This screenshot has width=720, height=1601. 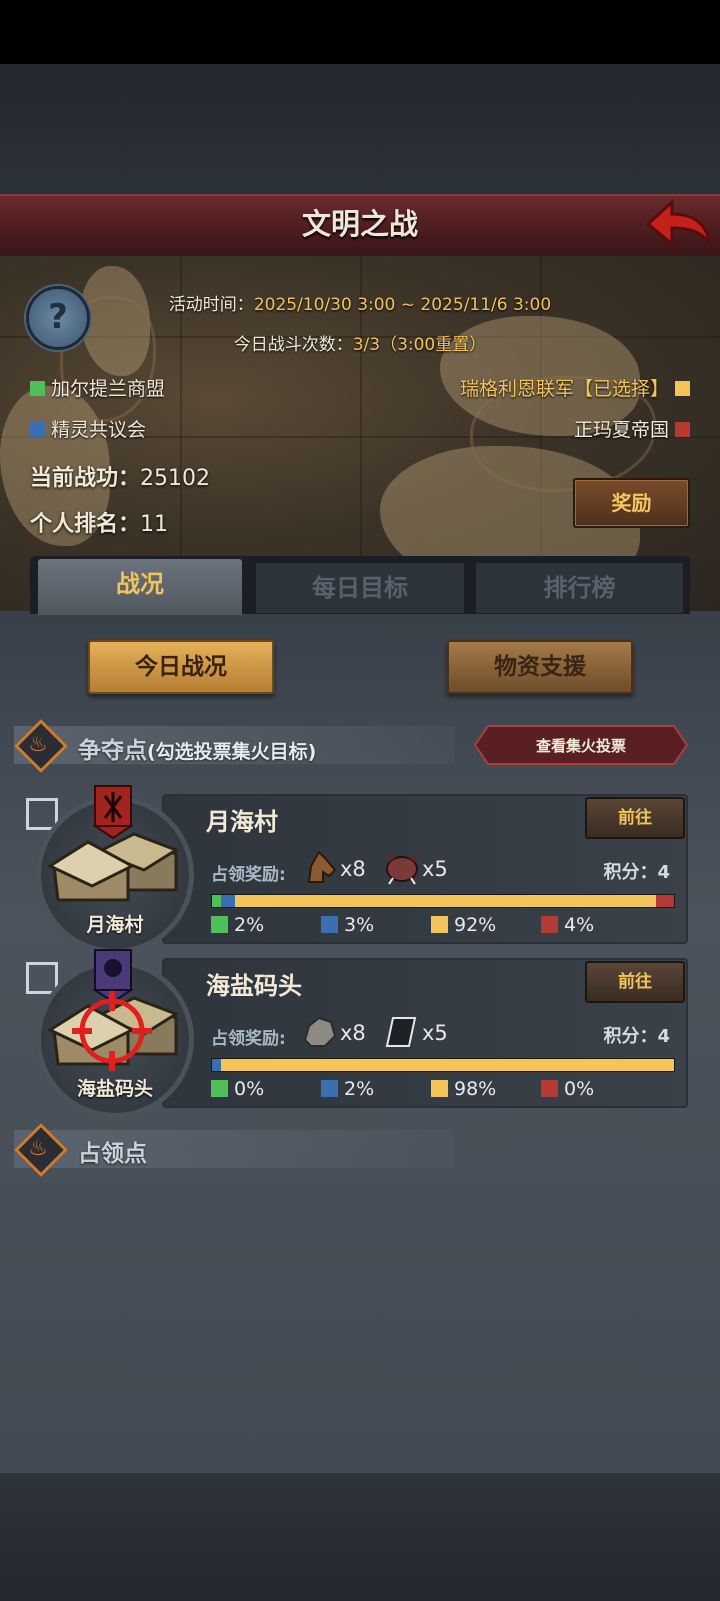 What do you see at coordinates (636, 1036) in the screenshot?
I see `score-2: 积分：4` at bounding box center [636, 1036].